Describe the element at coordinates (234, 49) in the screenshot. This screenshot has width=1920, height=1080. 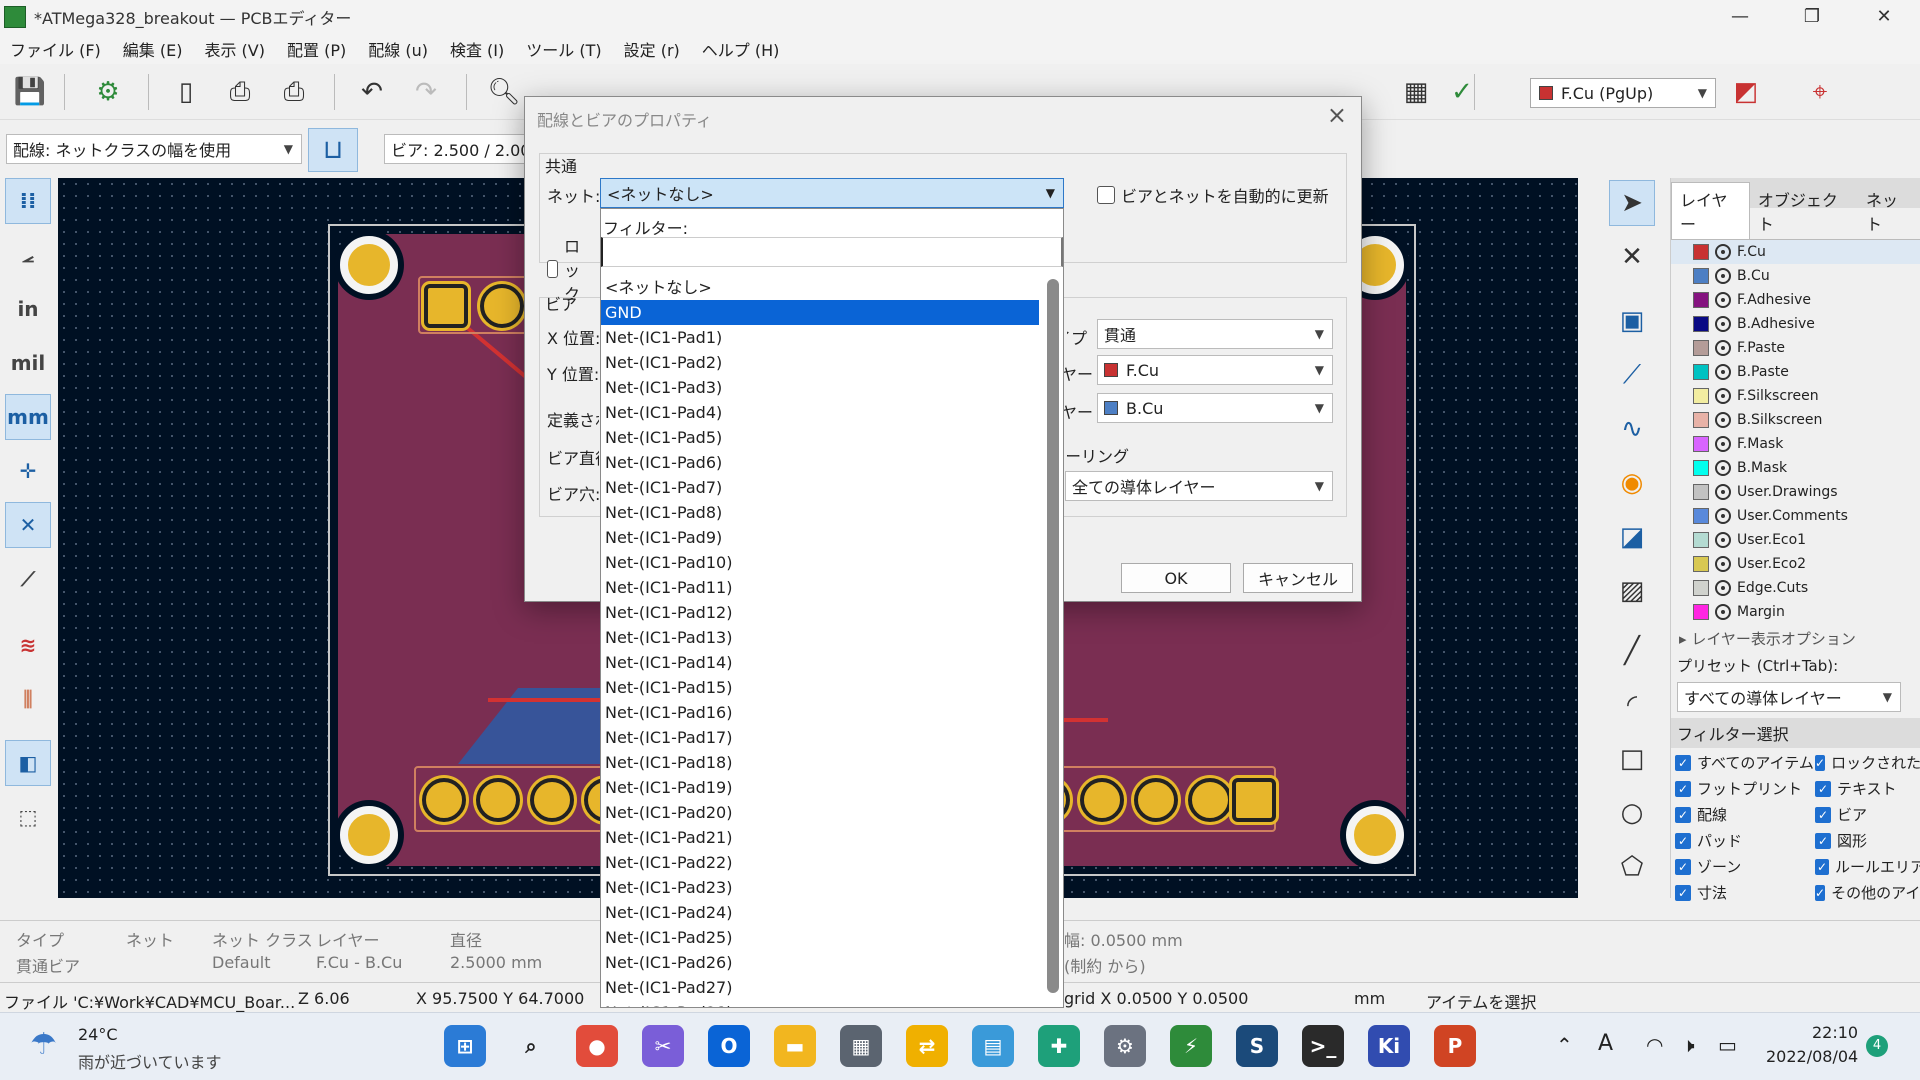
I see `menu-view: 表示 (V)` at that location.